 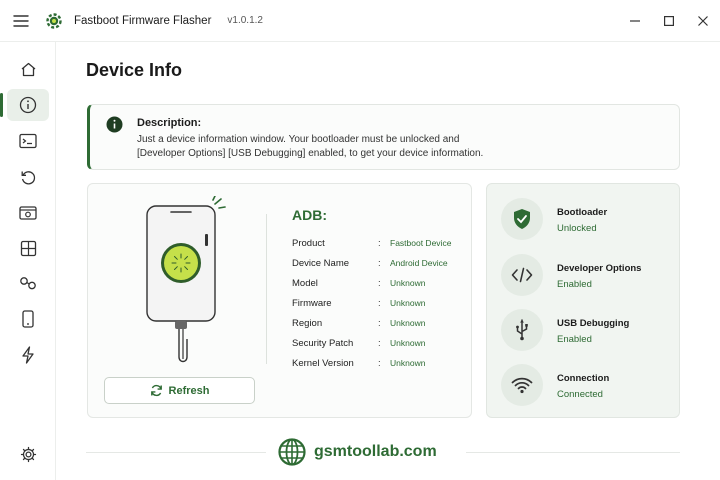 What do you see at coordinates (245, 20) in the screenshot?
I see `app-version: v1.0.1.2` at bounding box center [245, 20].